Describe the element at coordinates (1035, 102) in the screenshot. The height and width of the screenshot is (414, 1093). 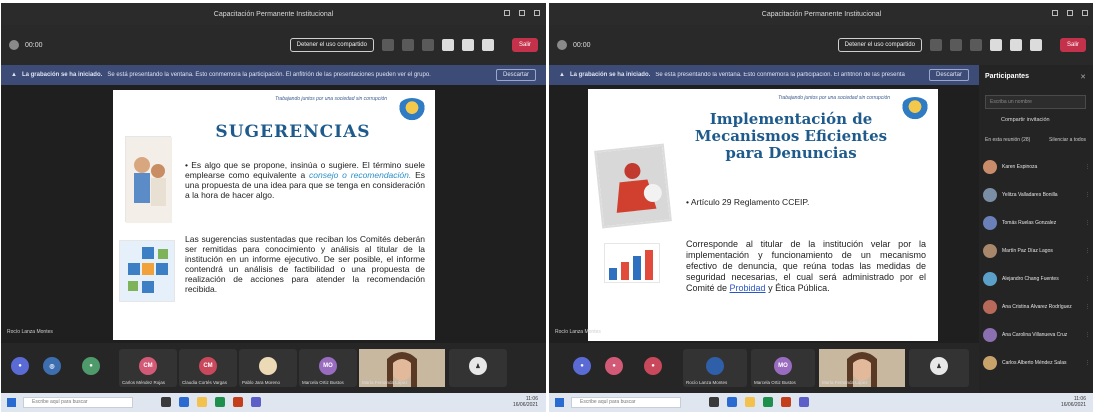
I see `participant-search-input: Escriba un nombre` at that location.